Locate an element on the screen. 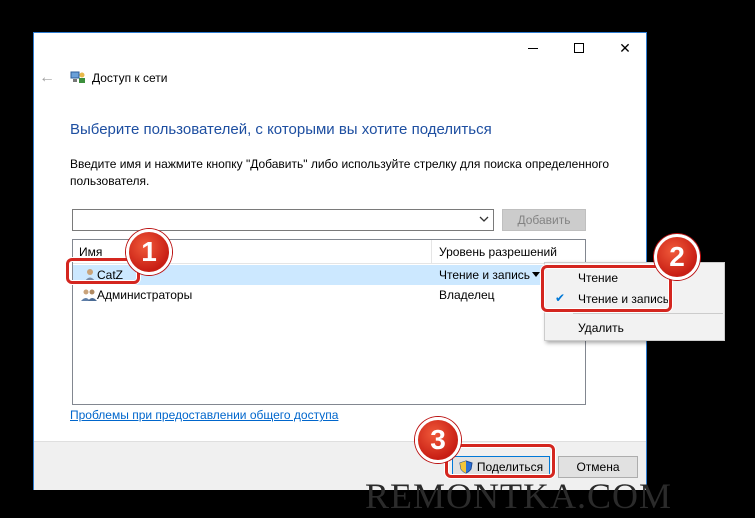  highlight-frame-menu is located at coordinates (606, 288).